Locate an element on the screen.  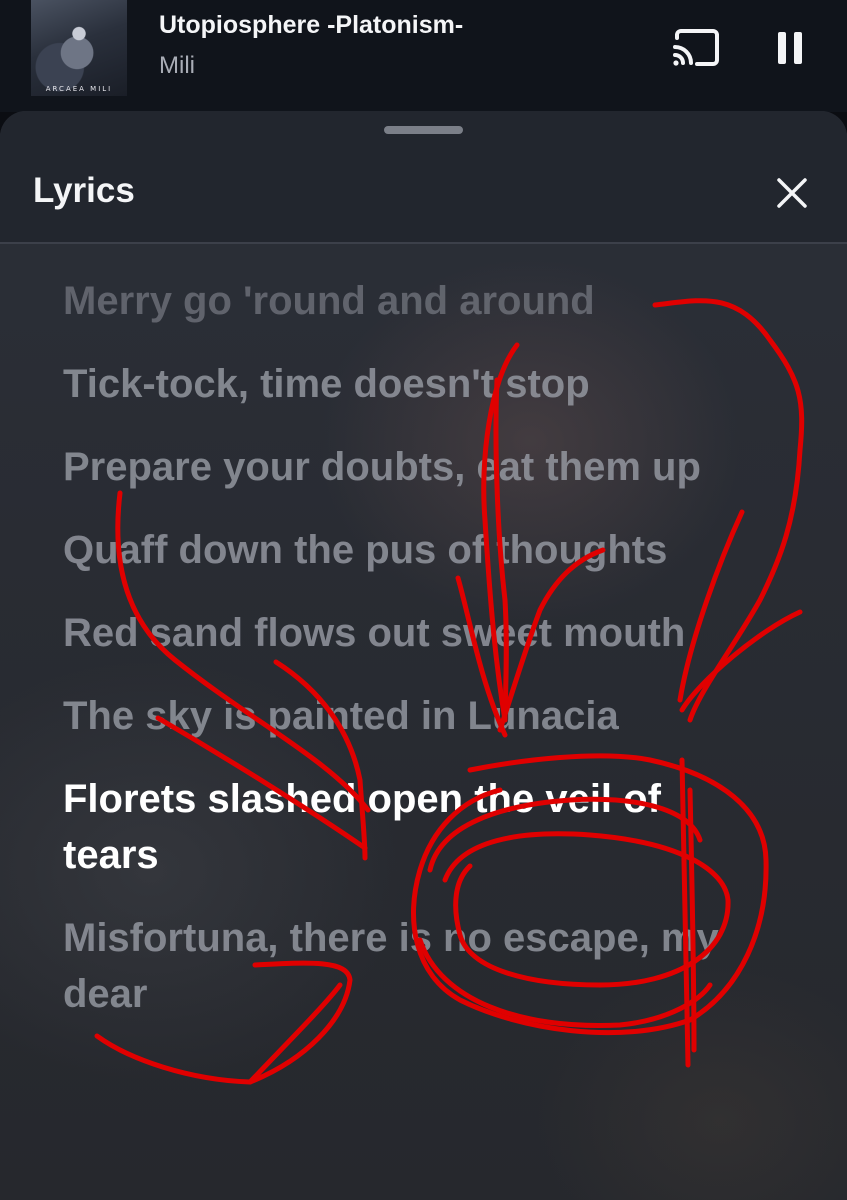
cast-button is located at coordinates (696, 48).